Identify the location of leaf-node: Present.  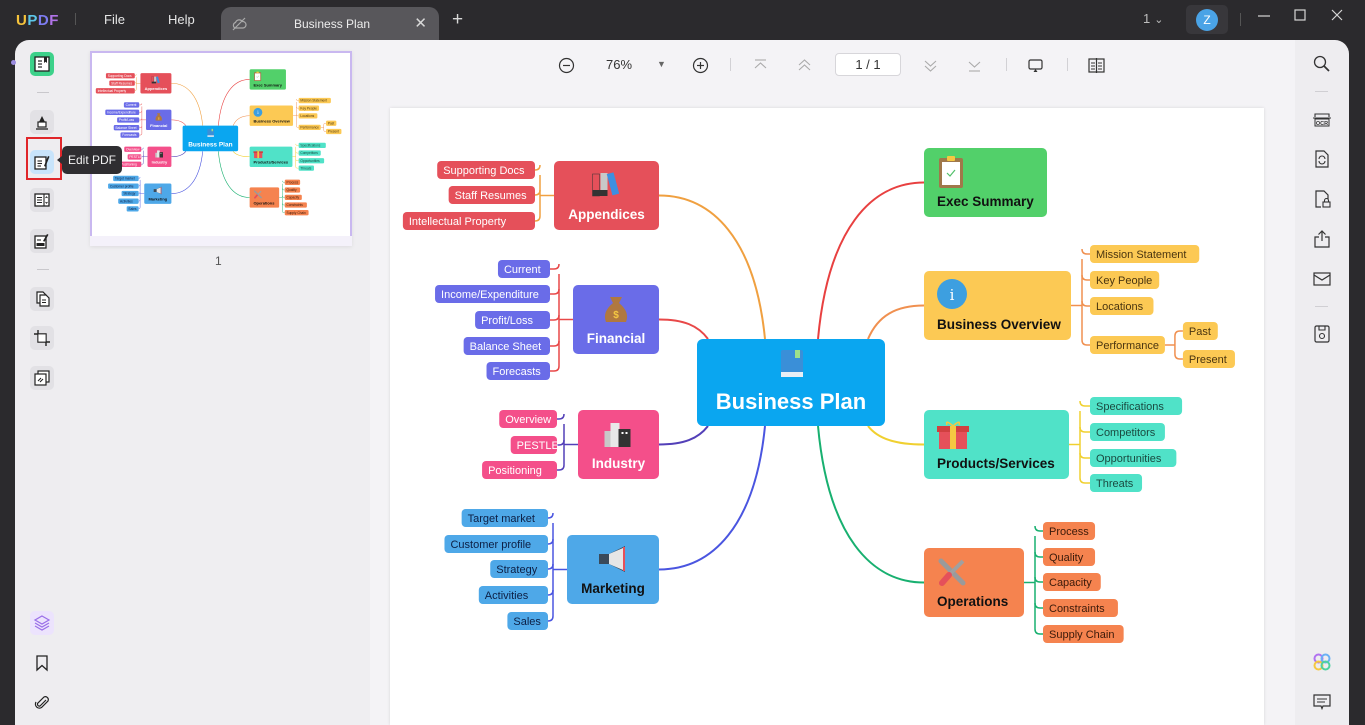
(1208, 359).